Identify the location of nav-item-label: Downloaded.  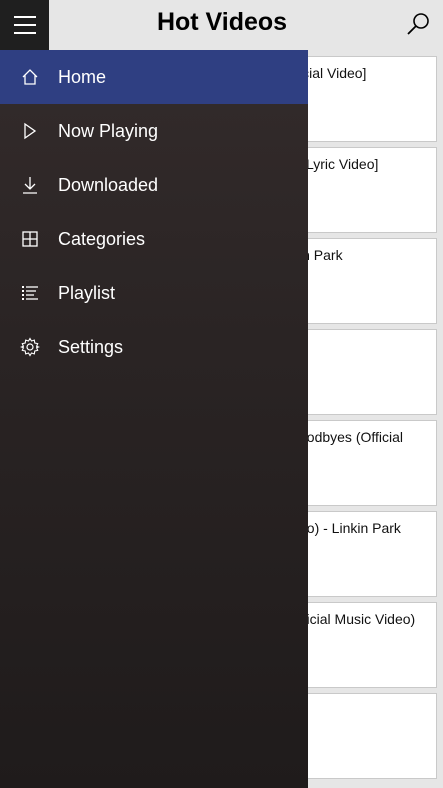
(108, 184).